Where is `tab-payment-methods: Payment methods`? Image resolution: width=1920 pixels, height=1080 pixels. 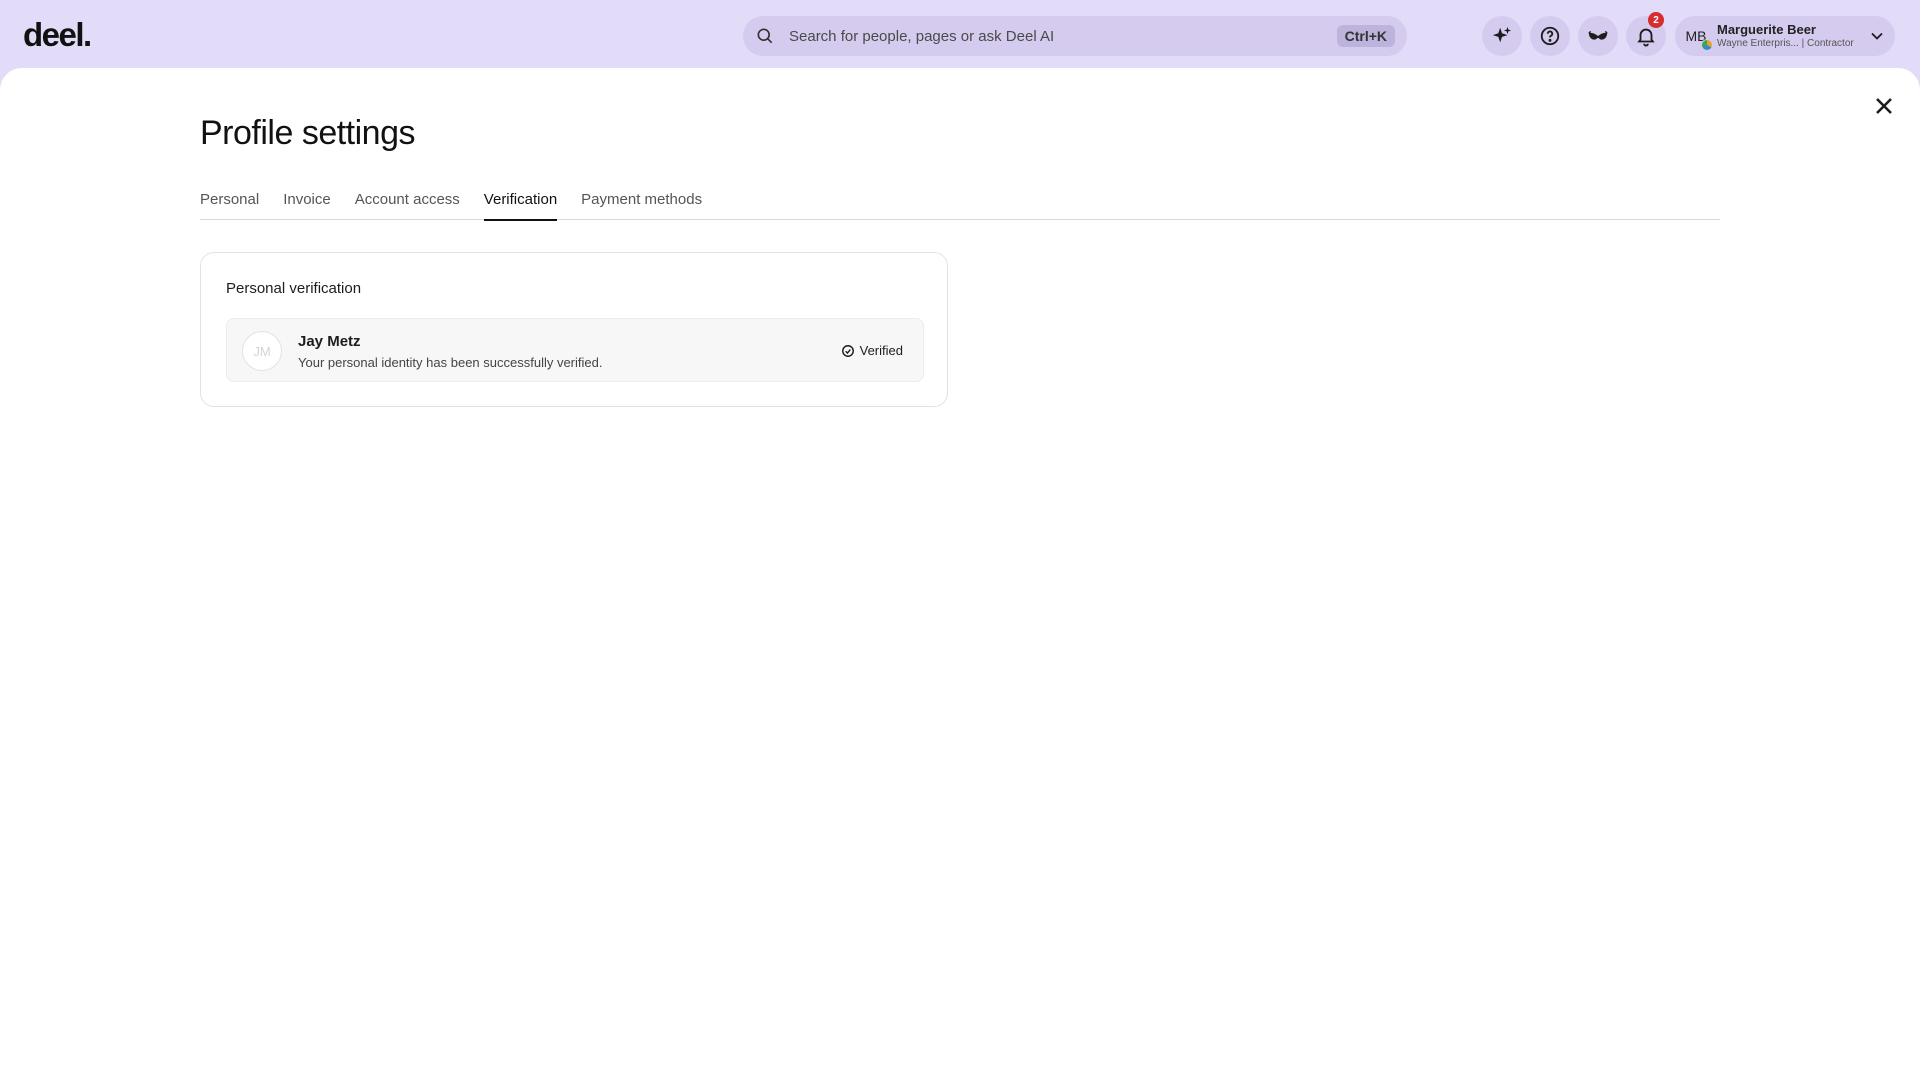 tab-payment-methods: Payment methods is located at coordinates (641, 204).